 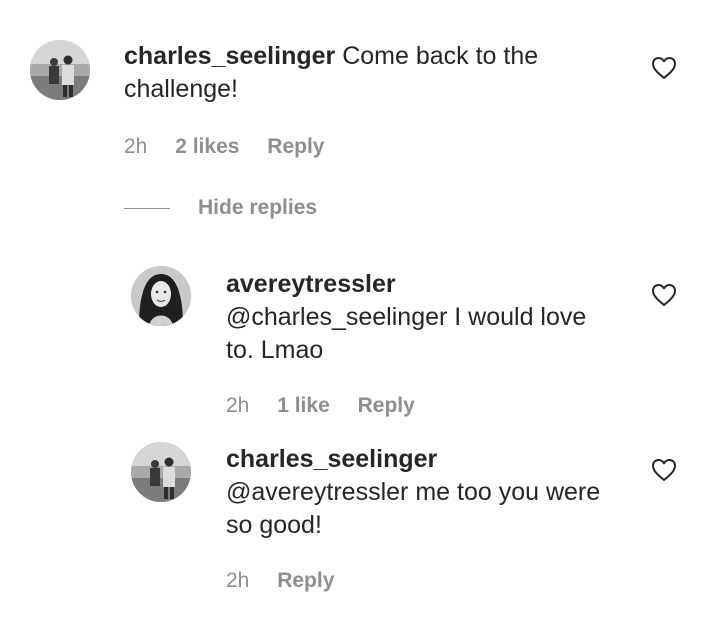 I want to click on hide-replies-button: Hide replies, so click(x=220, y=208).